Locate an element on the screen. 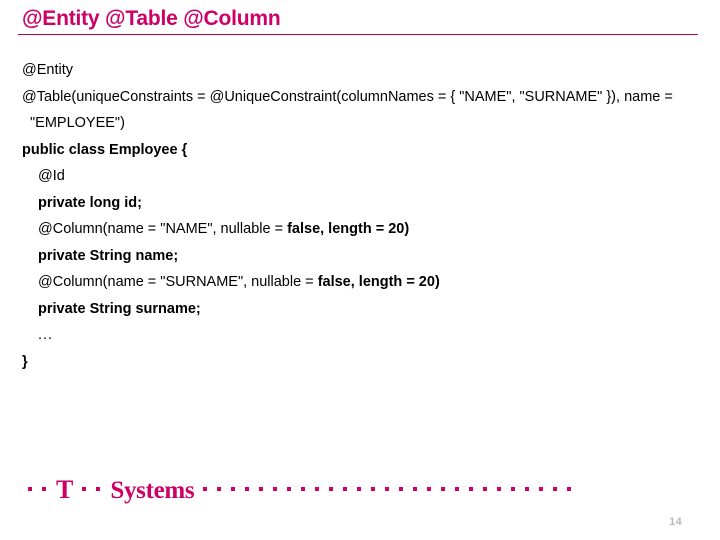 The image size is (720, 540). logo-wordmark: Systems is located at coordinates (152, 490).